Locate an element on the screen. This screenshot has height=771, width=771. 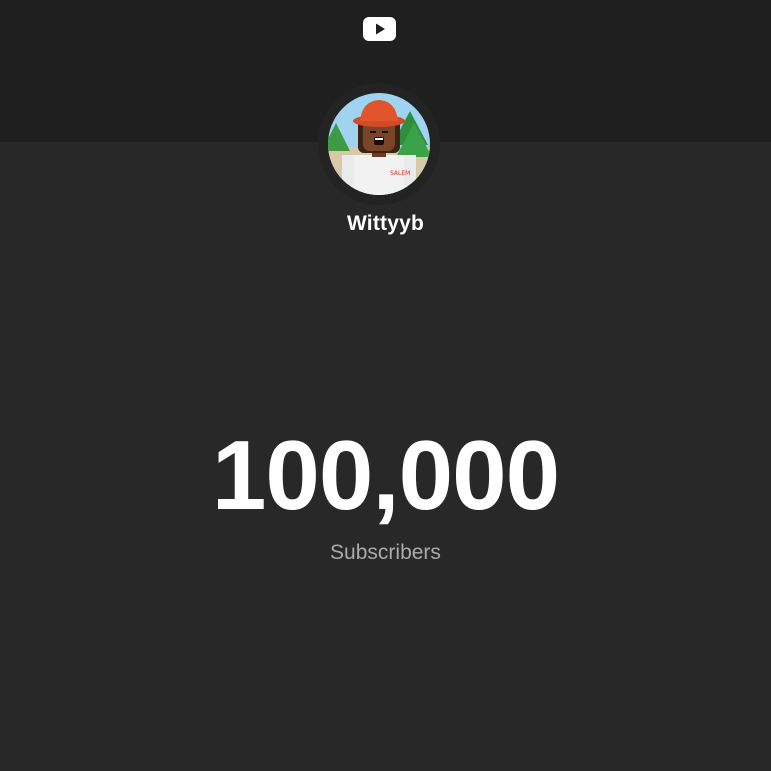
svg-text: SALEM is located at coordinates (400, 173).